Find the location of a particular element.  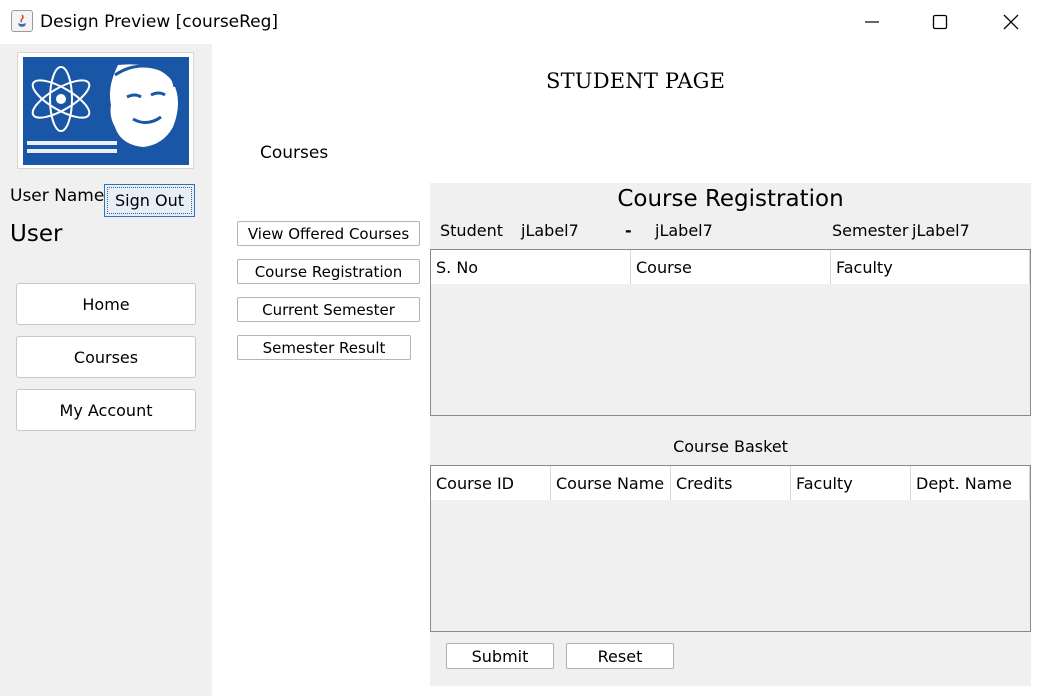

section-label: Courses is located at coordinates (294, 153).